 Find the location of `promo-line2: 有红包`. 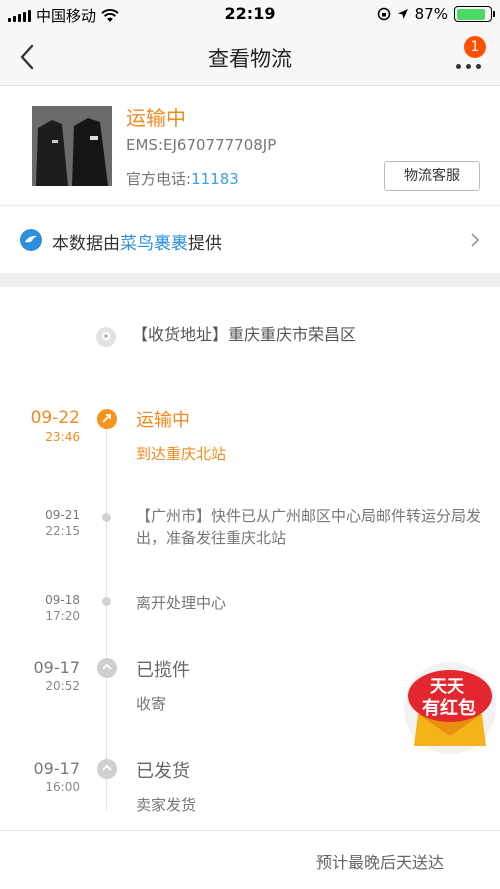

promo-line2: 有红包 is located at coordinates (449, 708).